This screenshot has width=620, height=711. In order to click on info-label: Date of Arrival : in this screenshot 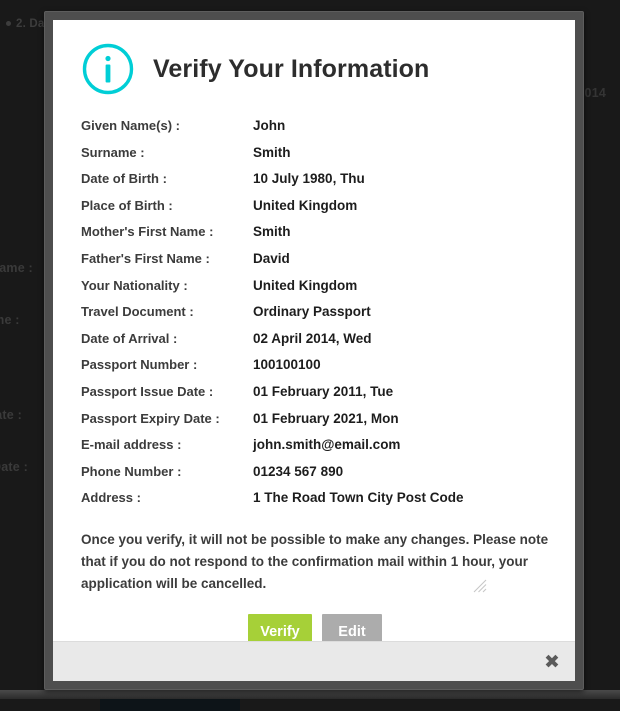, I will do `click(129, 338)`.